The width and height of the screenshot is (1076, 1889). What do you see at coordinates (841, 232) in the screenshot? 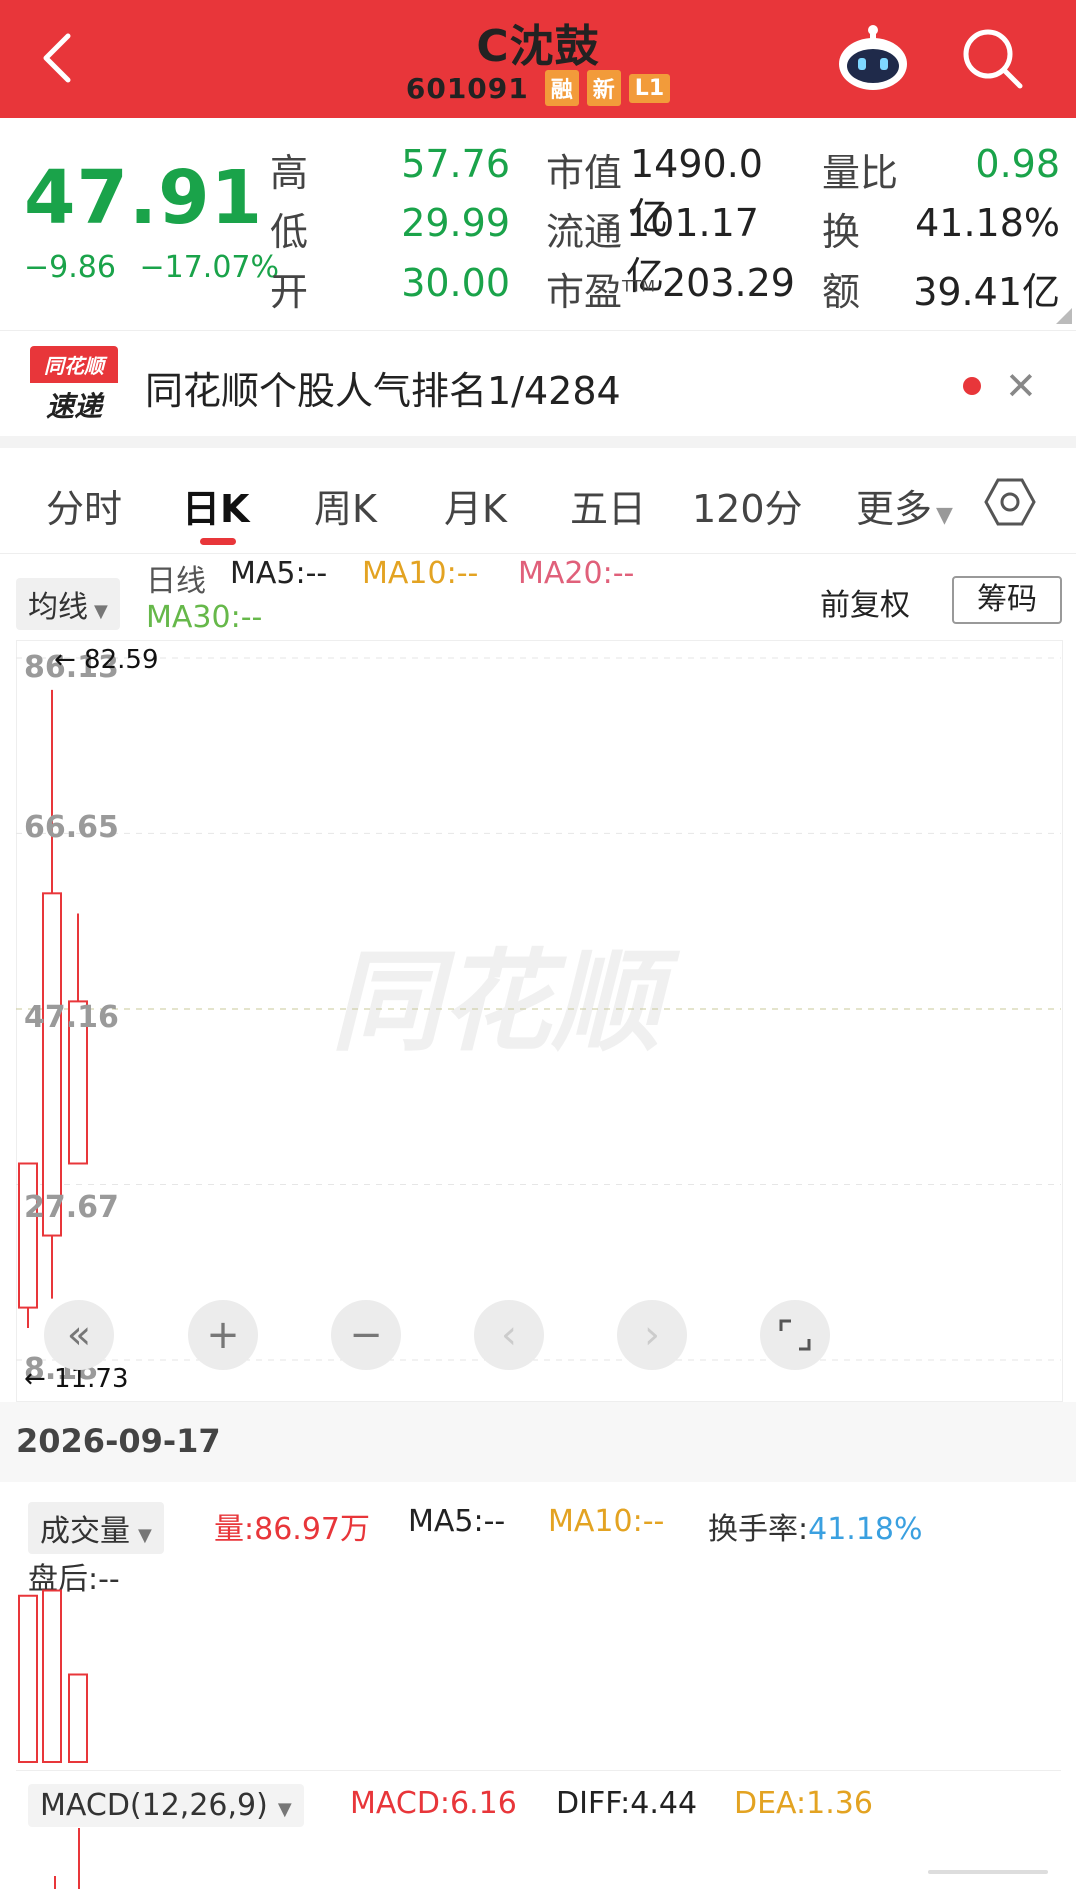
I see `turnover-label: 换` at bounding box center [841, 232].